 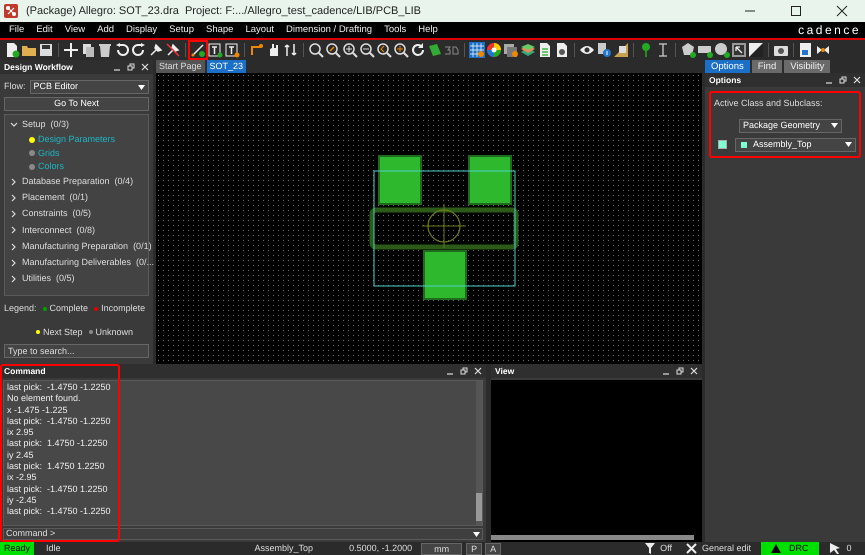 I want to click on swap-button, so click(x=291, y=50).